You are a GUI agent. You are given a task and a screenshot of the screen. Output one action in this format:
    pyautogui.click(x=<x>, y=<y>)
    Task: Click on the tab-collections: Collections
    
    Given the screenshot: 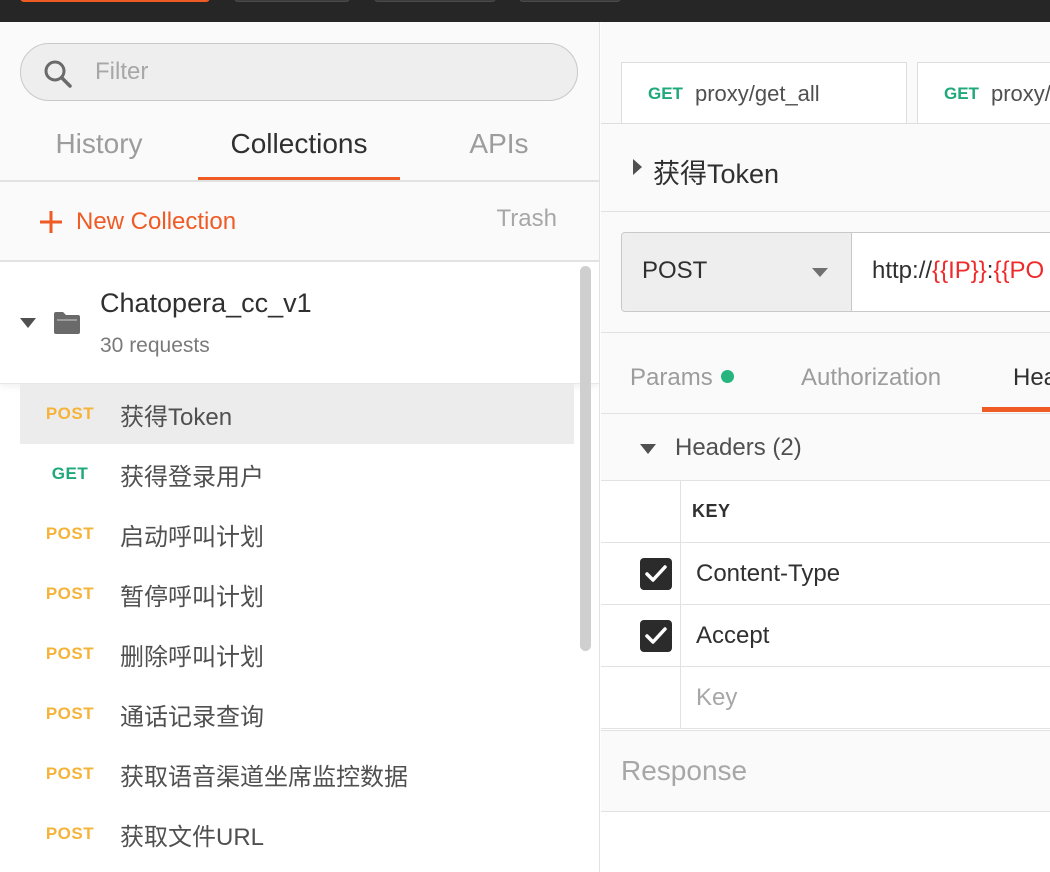 What is the action you would take?
    pyautogui.click(x=299, y=152)
    